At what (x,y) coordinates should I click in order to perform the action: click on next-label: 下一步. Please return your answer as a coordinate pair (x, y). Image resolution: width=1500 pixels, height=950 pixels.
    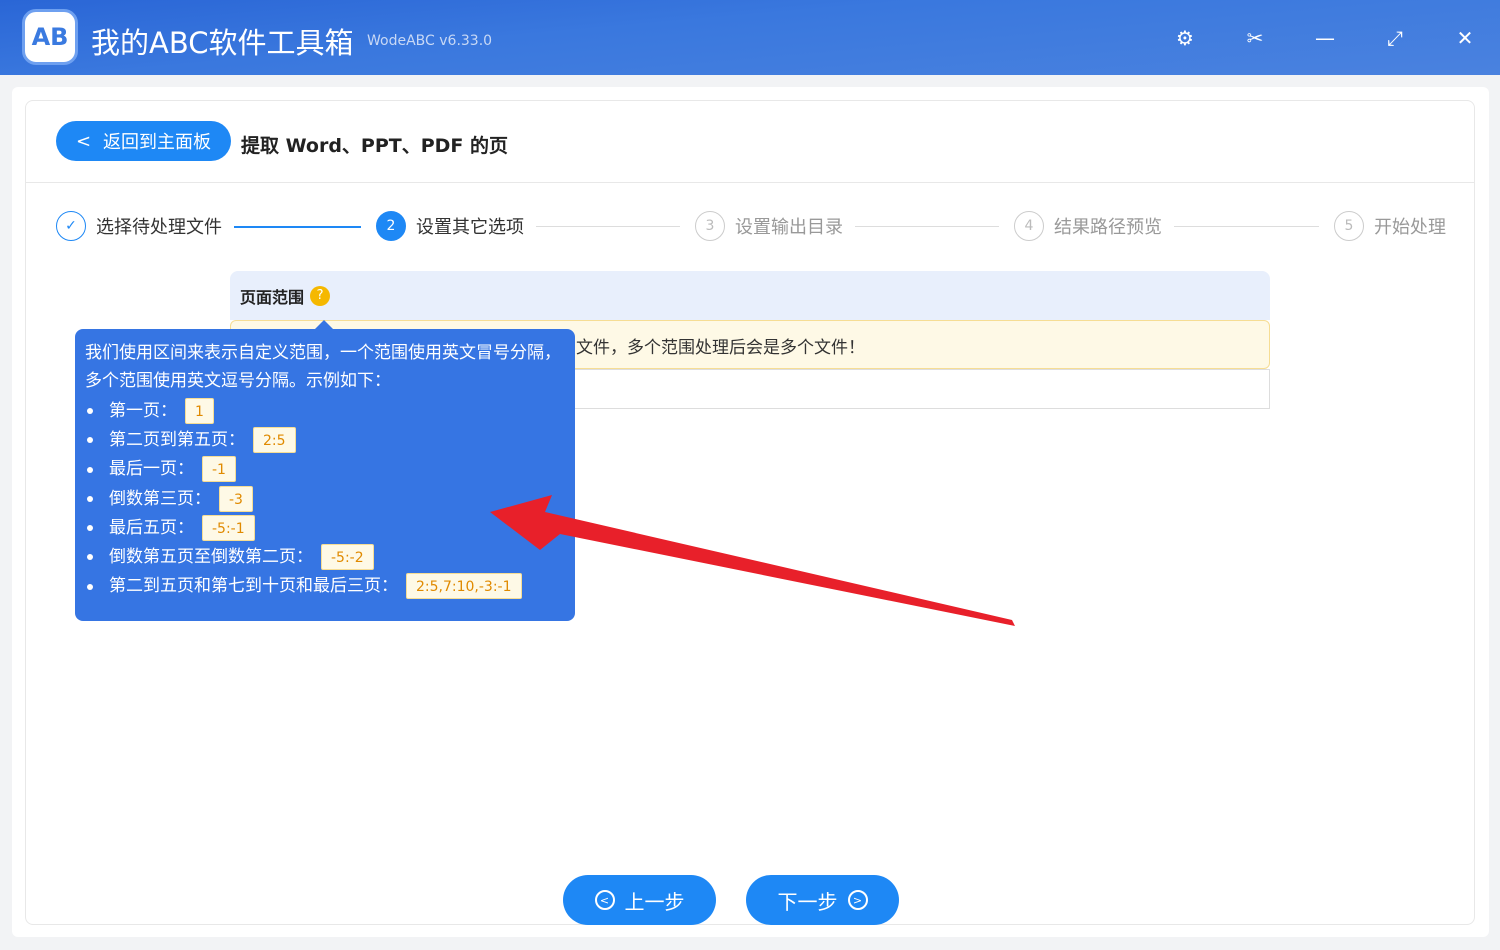
    Looking at the image, I should click on (807, 901).